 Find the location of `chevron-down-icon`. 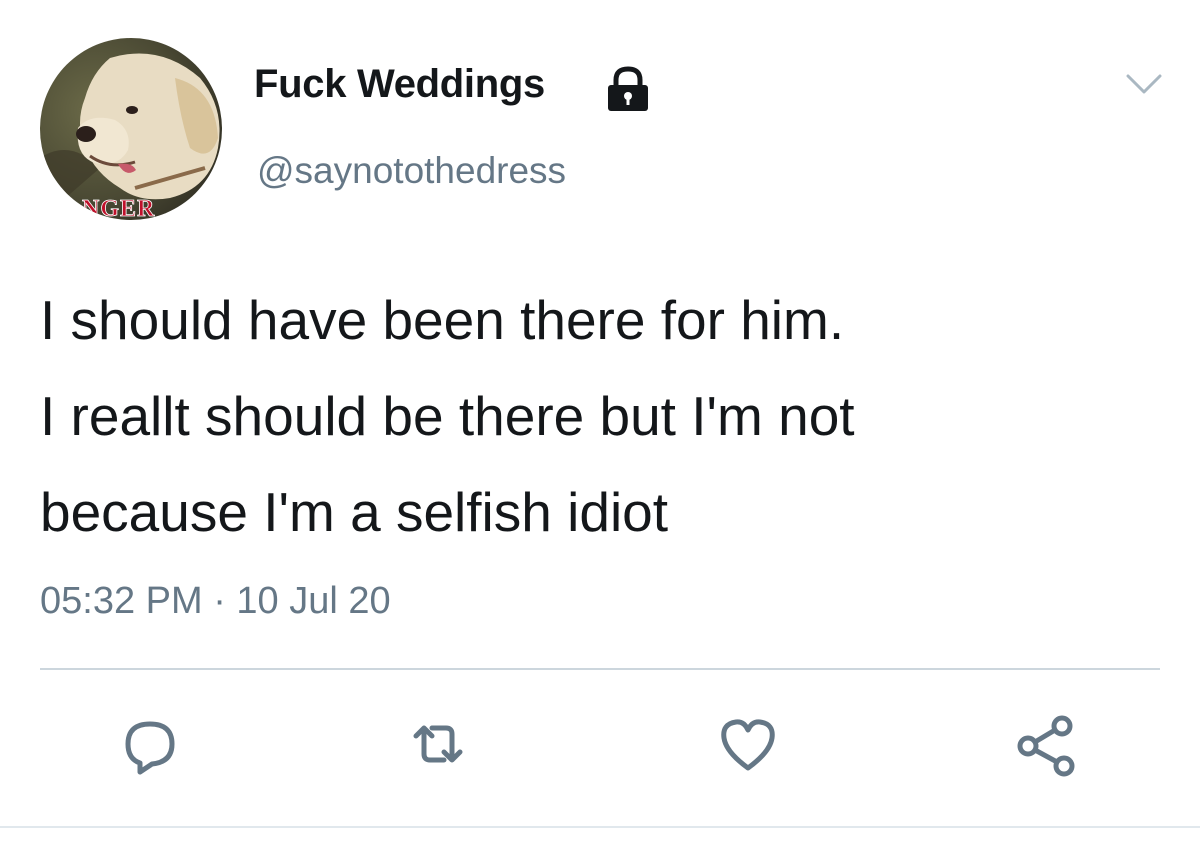

chevron-down-icon is located at coordinates (1144, 84).